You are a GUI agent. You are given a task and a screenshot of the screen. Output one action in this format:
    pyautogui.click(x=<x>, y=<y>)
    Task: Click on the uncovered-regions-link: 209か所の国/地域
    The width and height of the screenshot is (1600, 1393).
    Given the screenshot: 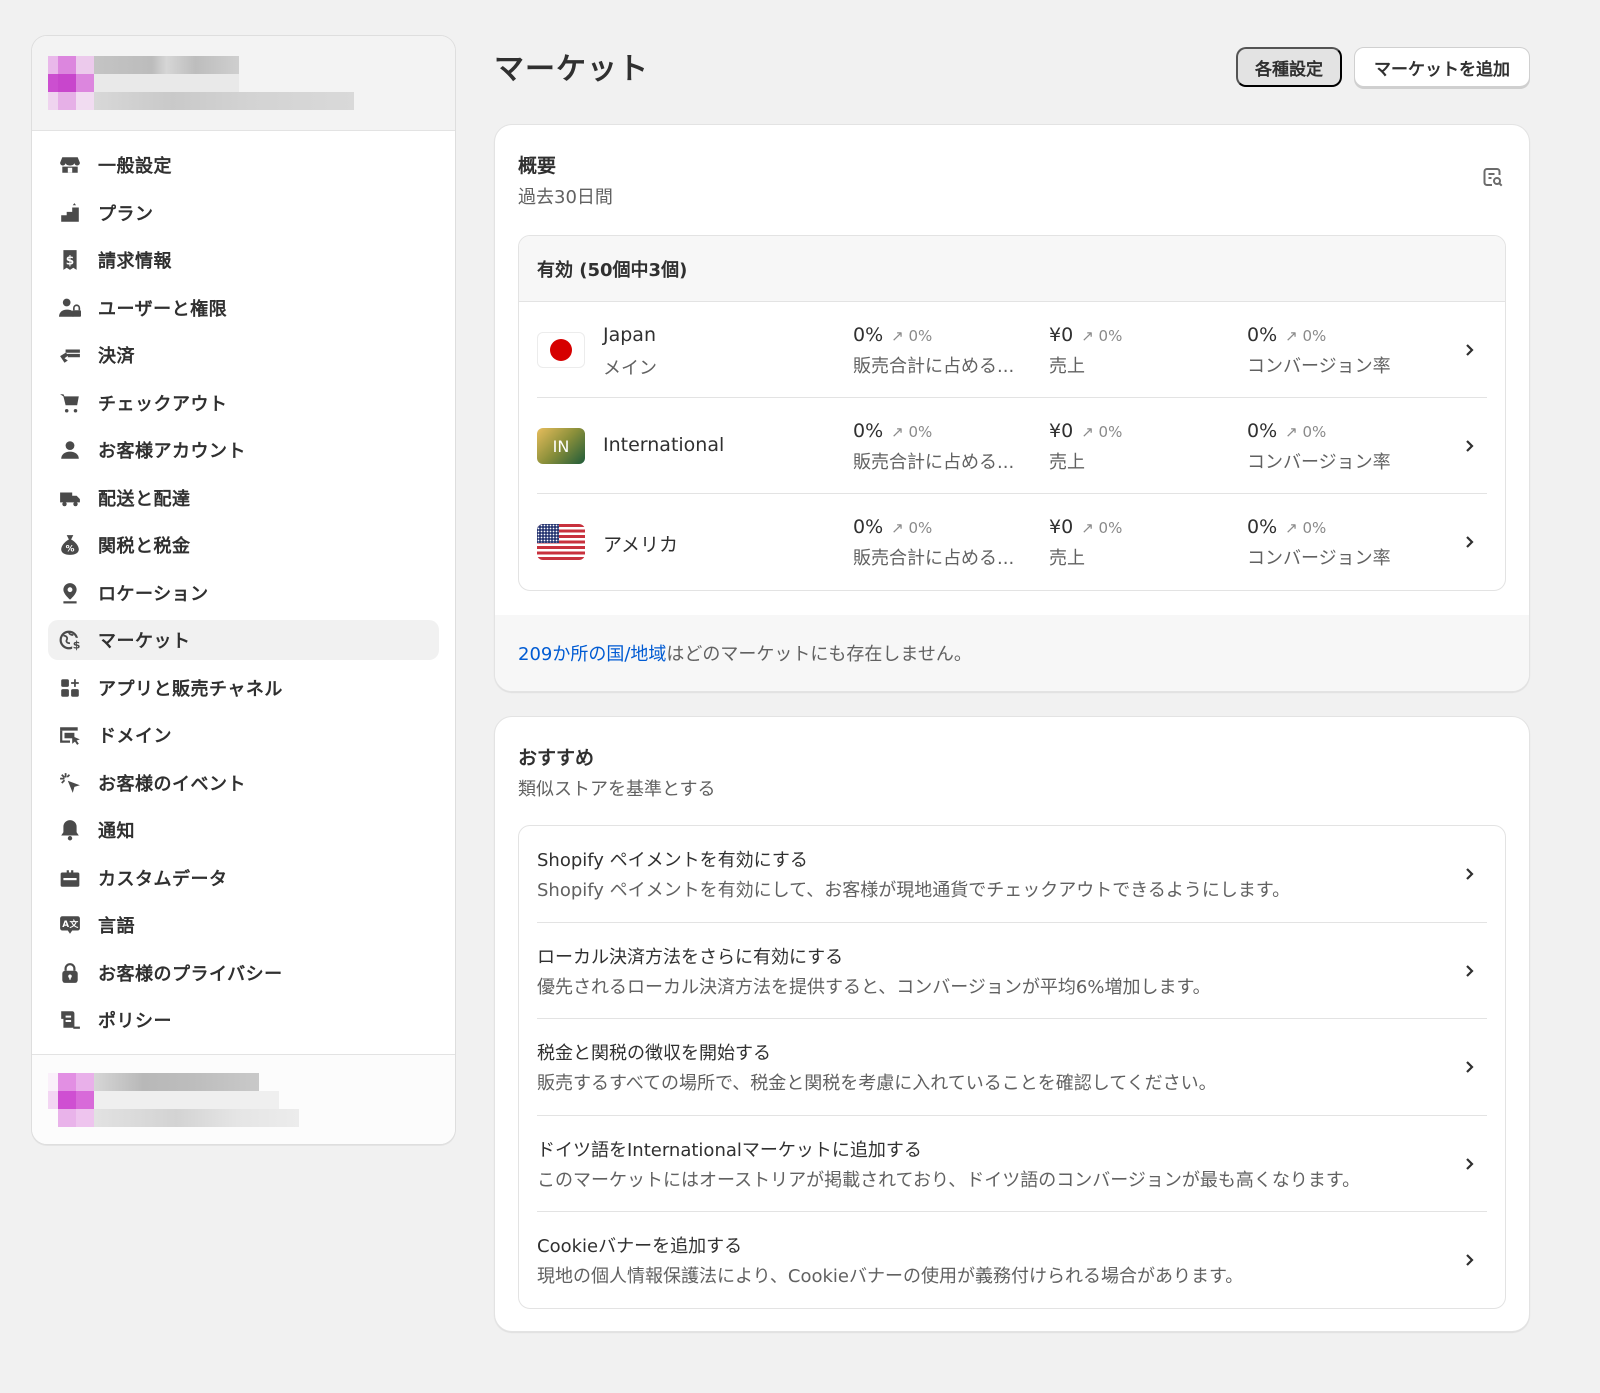 What is the action you would take?
    pyautogui.click(x=592, y=653)
    